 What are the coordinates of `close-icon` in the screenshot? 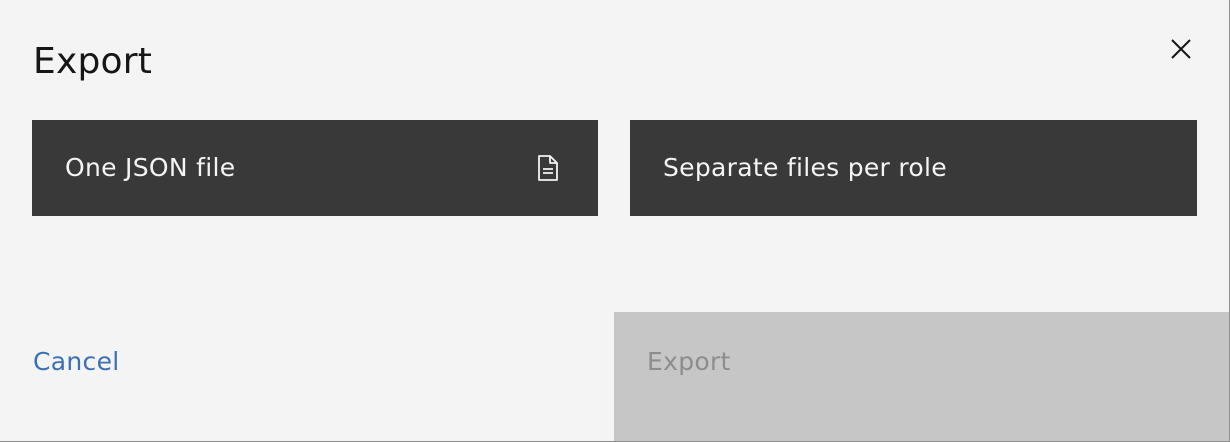 It's located at (1181, 49).